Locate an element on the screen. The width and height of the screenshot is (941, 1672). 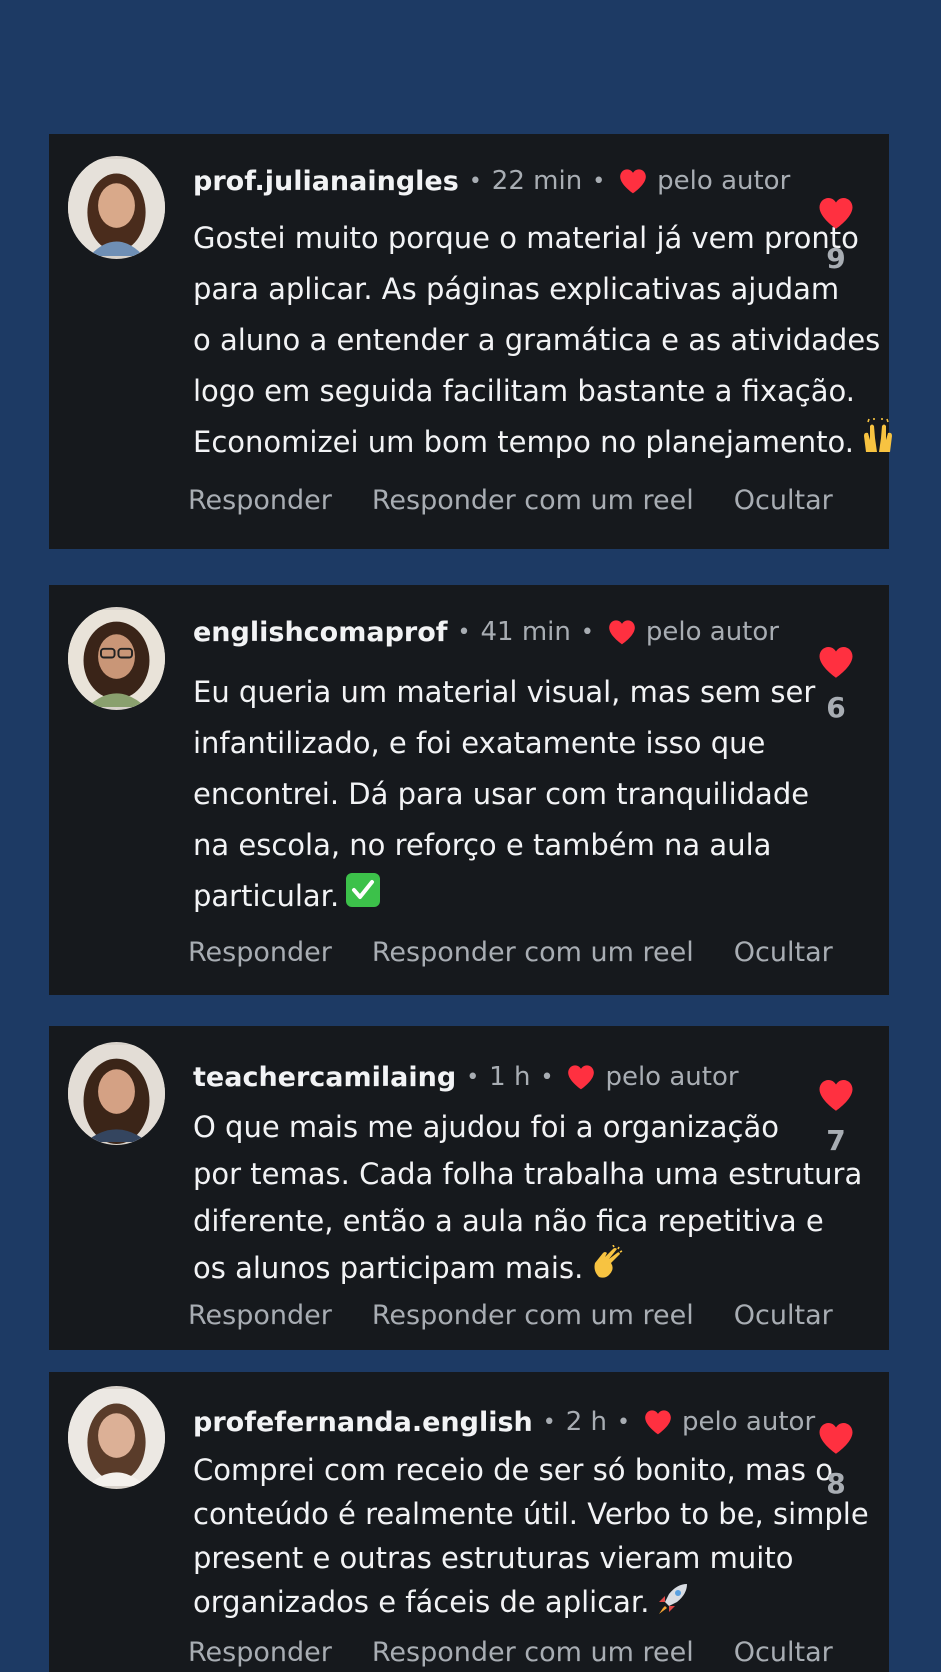
timestamp: 2 h is located at coordinates (586, 1422).